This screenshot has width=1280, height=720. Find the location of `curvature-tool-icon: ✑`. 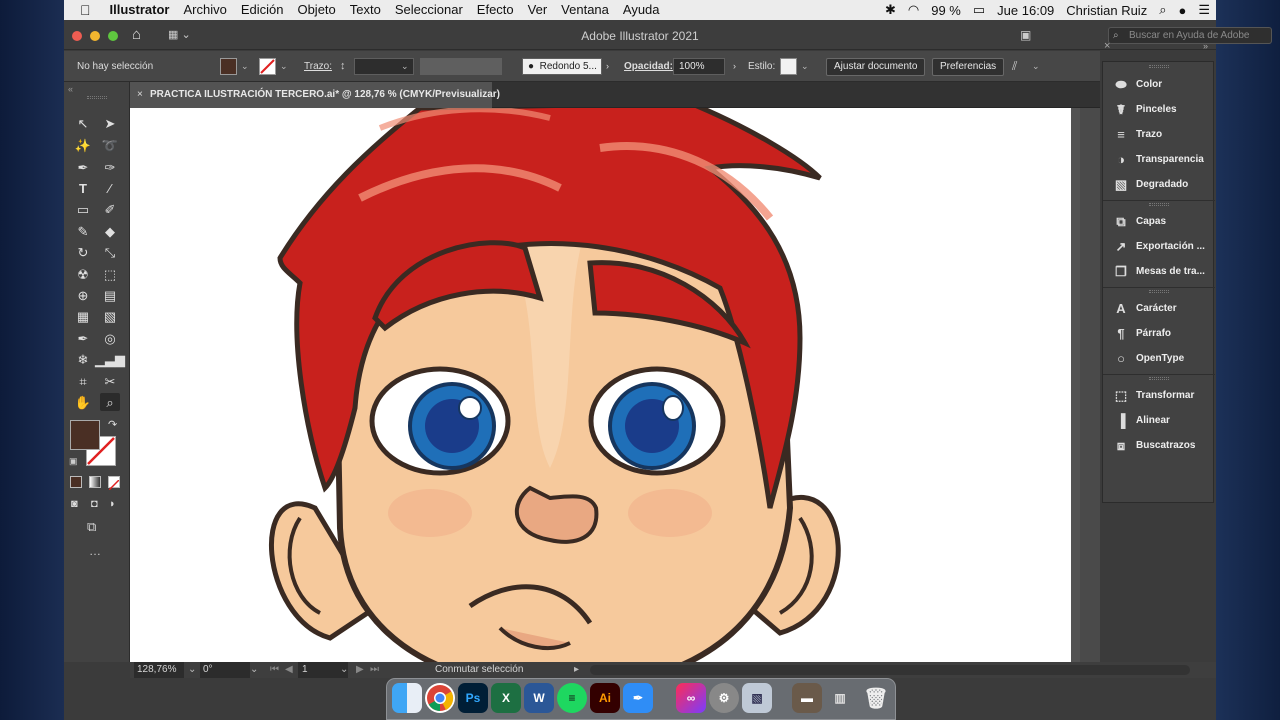

curvature-tool-icon: ✑ is located at coordinates (110, 167).